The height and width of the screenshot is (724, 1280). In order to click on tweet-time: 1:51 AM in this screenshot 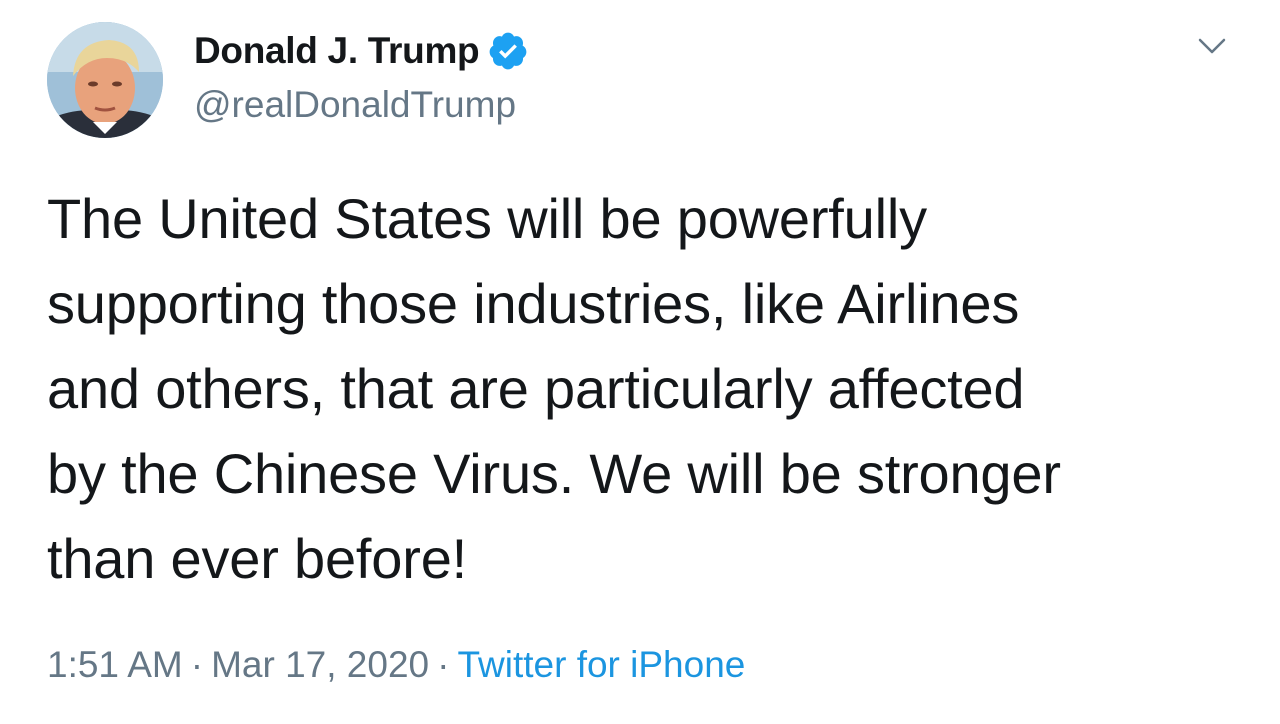, I will do `click(115, 664)`.